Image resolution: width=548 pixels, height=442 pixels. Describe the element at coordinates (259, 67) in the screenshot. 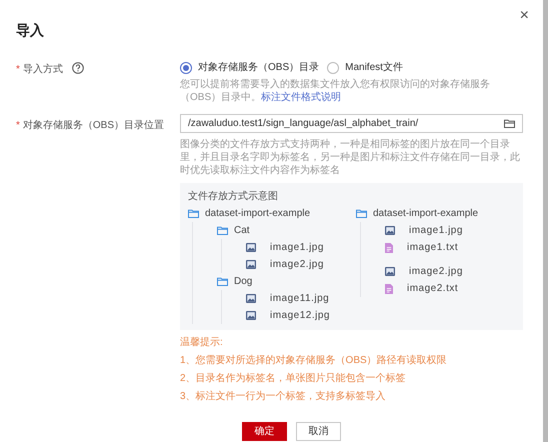

I see `radio-label: 对象存储服务（OBS）目录` at that location.